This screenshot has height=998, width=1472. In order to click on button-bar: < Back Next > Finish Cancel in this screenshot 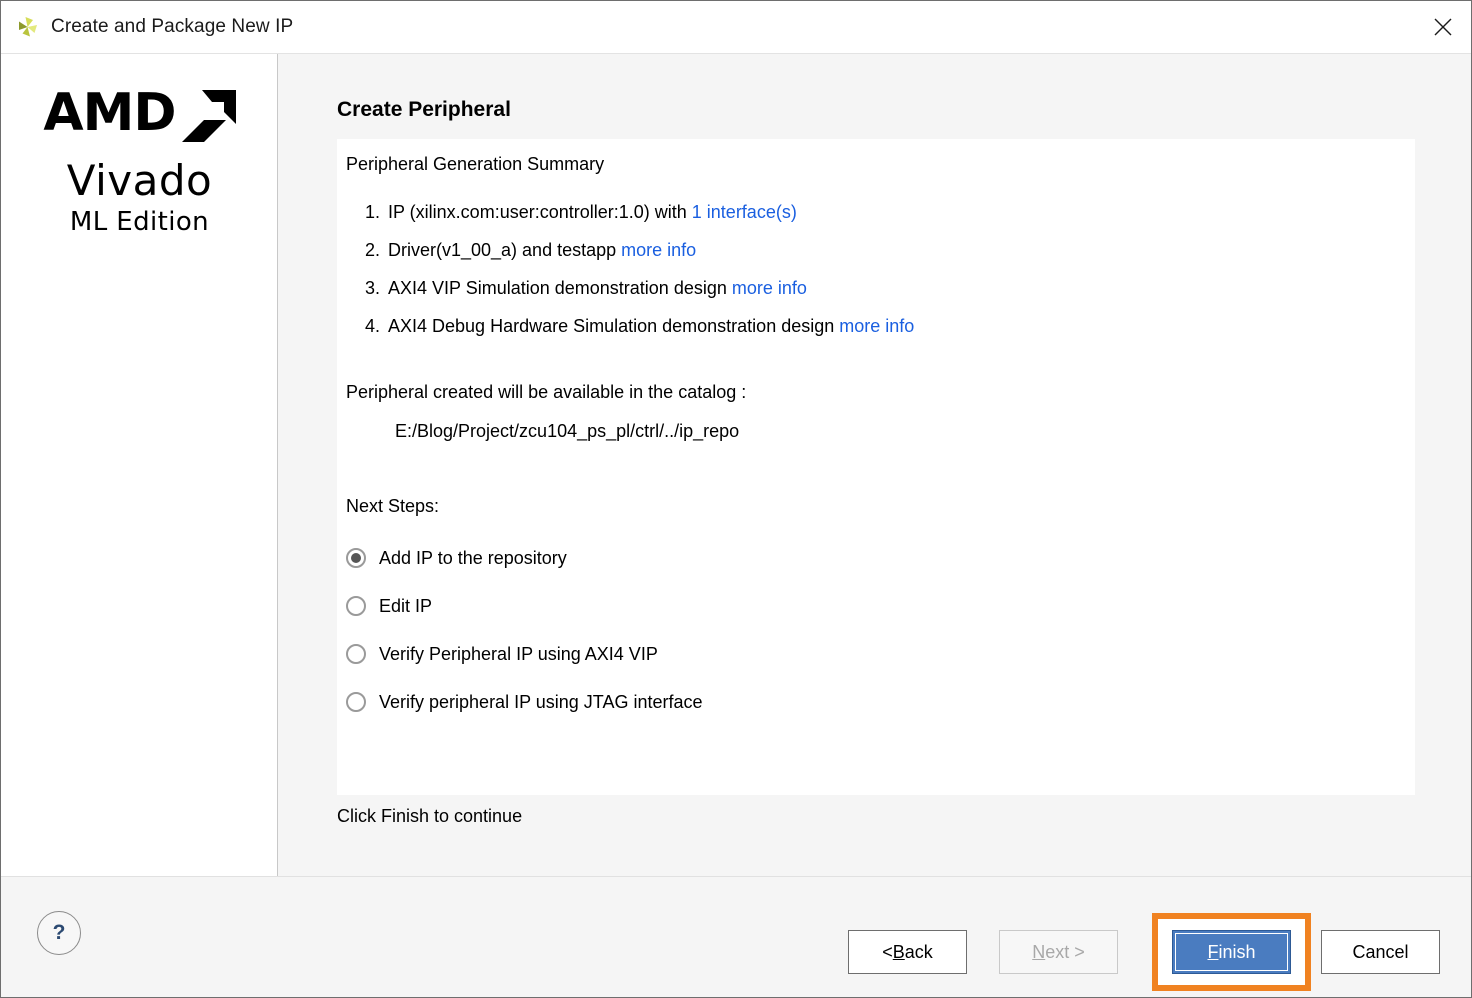, I will do `click(1144, 952)`.